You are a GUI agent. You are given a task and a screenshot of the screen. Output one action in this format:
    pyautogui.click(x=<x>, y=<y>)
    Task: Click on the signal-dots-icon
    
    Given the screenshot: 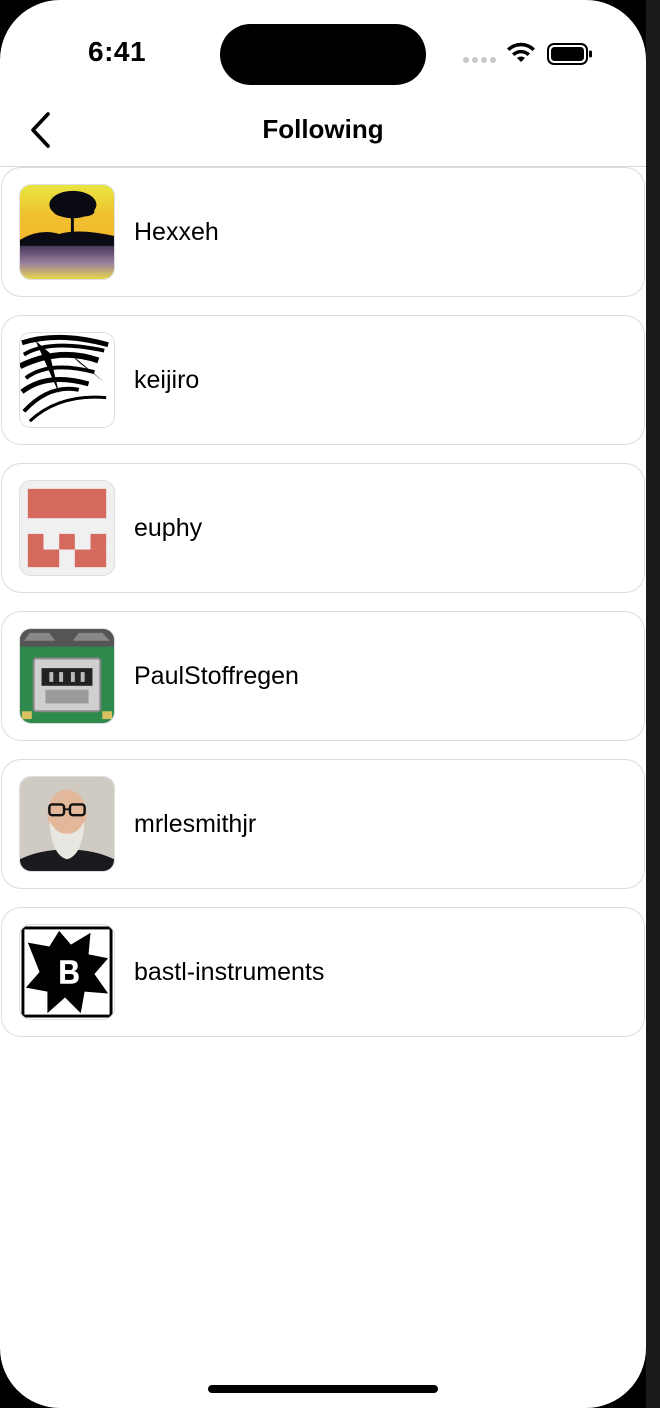 What is the action you would take?
    pyautogui.click(x=479, y=60)
    